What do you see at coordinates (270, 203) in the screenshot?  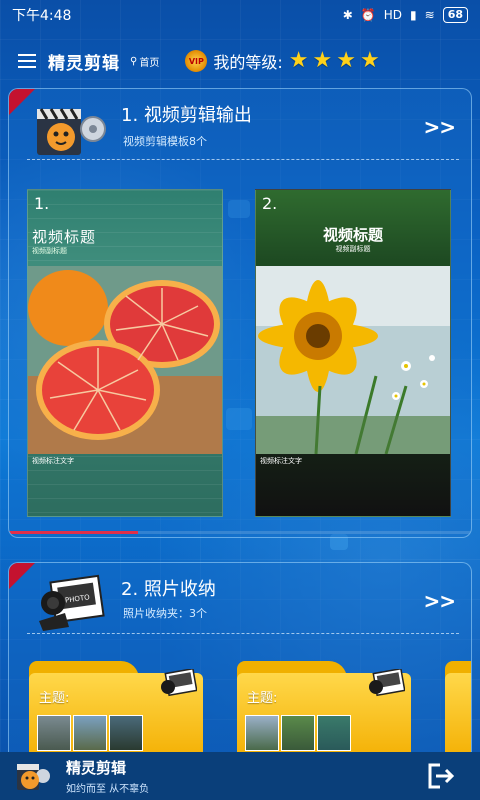 I see `template-number: 2.` at bounding box center [270, 203].